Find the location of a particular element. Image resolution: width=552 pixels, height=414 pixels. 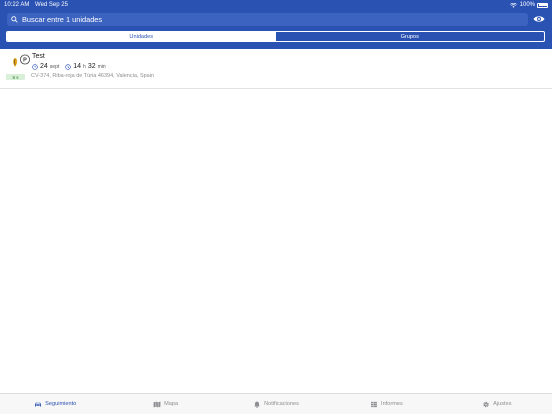

unit-name: Test is located at coordinates (38, 56).